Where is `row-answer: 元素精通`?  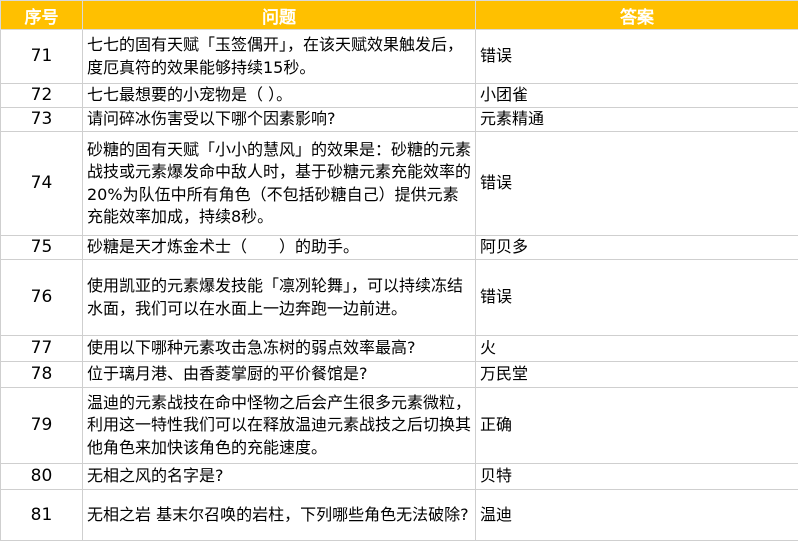
row-answer: 元素精通 is located at coordinates (636, 119).